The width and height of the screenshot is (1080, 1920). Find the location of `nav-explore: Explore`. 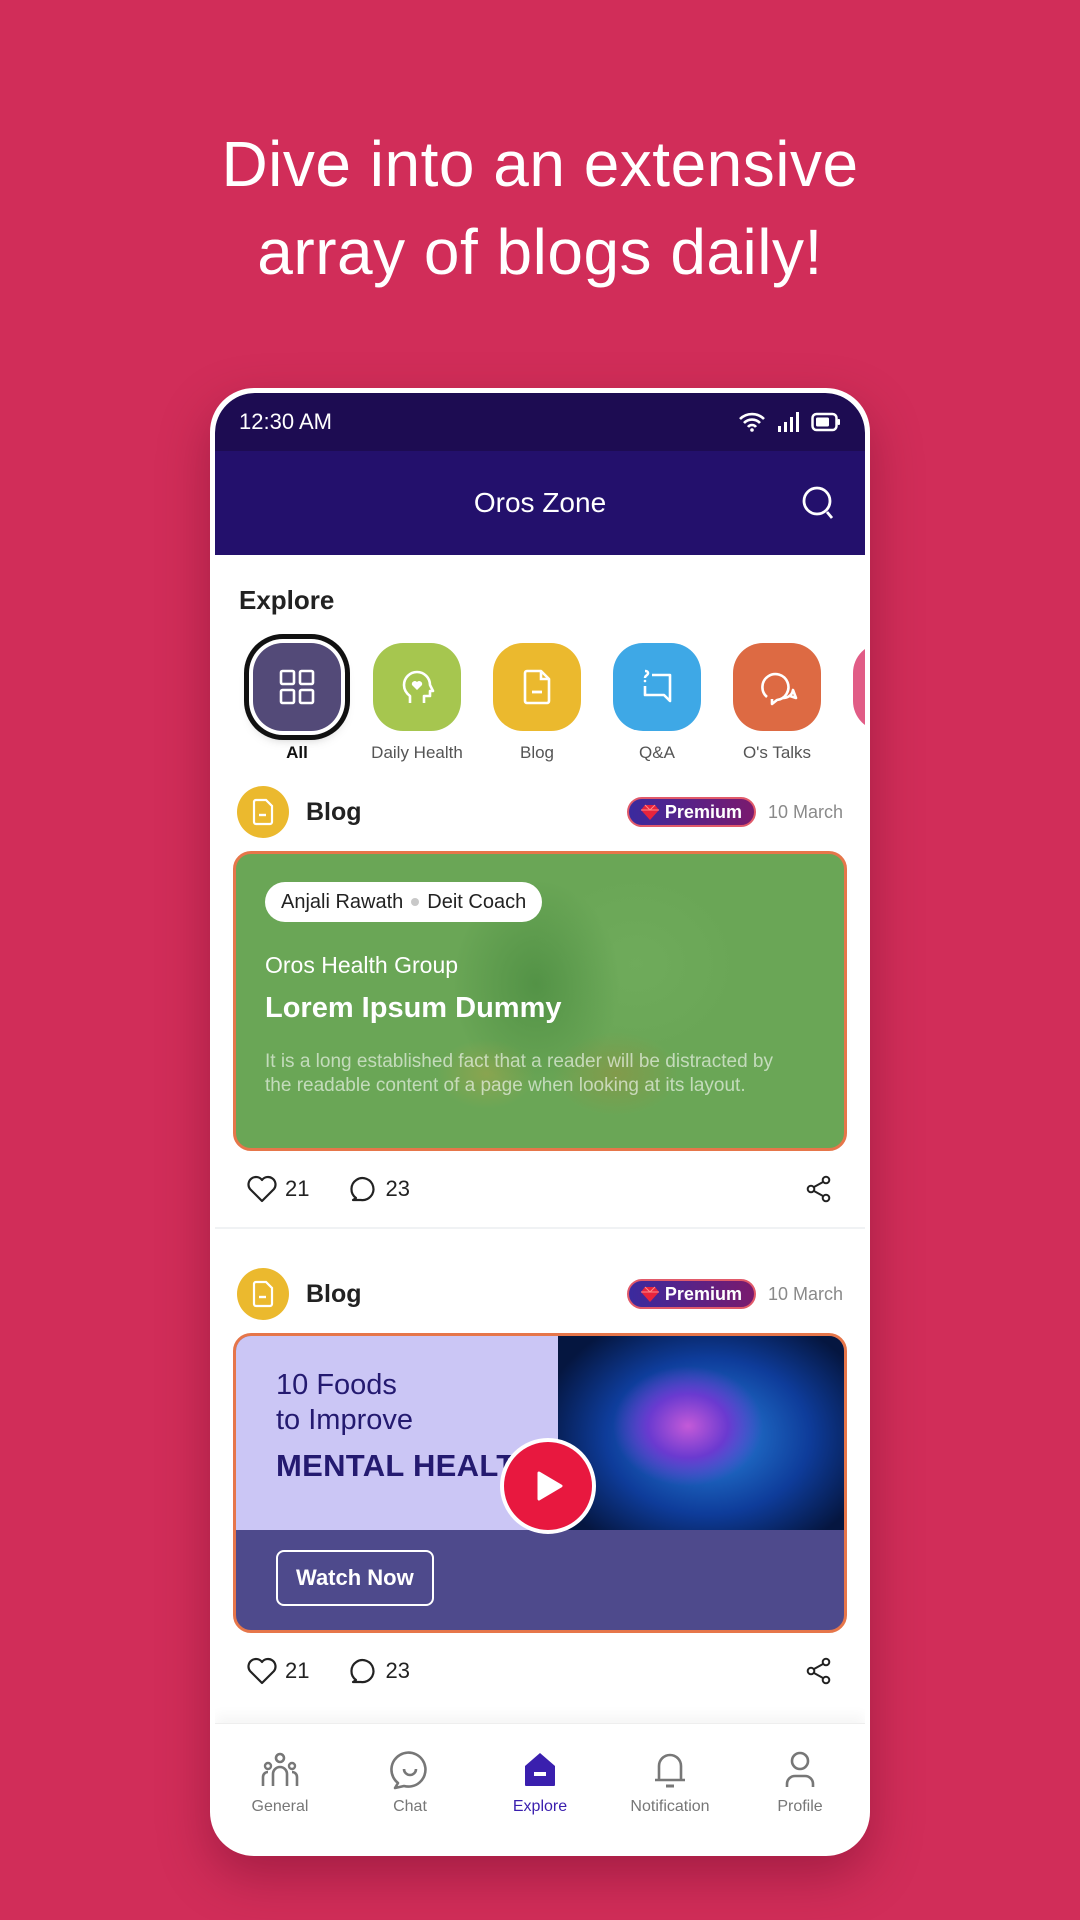

nav-explore: Explore is located at coordinates (540, 1787).